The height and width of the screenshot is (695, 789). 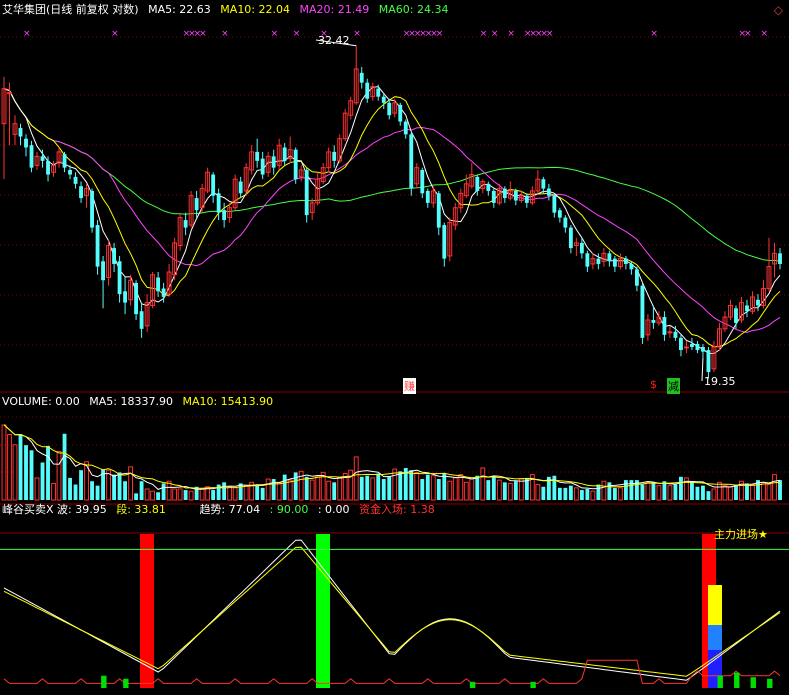 What do you see at coordinates (391, 462) in the screenshot?
I see `volume-bars` at bounding box center [391, 462].